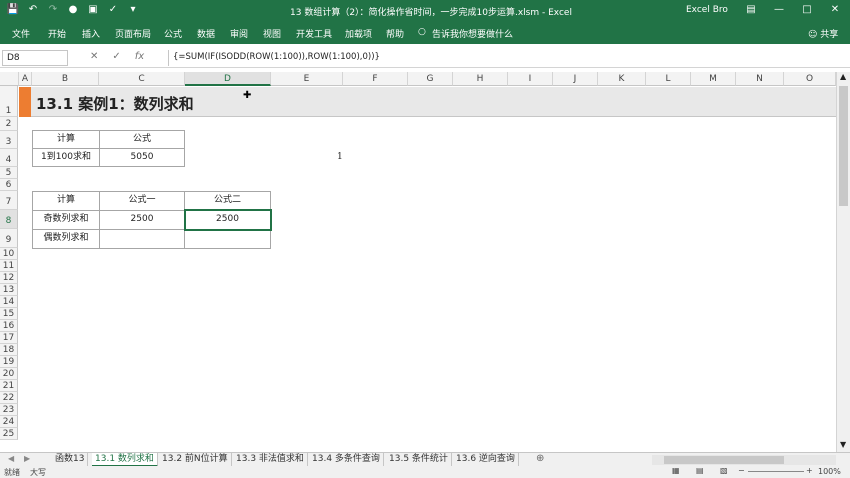  What do you see at coordinates (307, 79) in the screenshot?
I see `column-header-e: E` at bounding box center [307, 79].